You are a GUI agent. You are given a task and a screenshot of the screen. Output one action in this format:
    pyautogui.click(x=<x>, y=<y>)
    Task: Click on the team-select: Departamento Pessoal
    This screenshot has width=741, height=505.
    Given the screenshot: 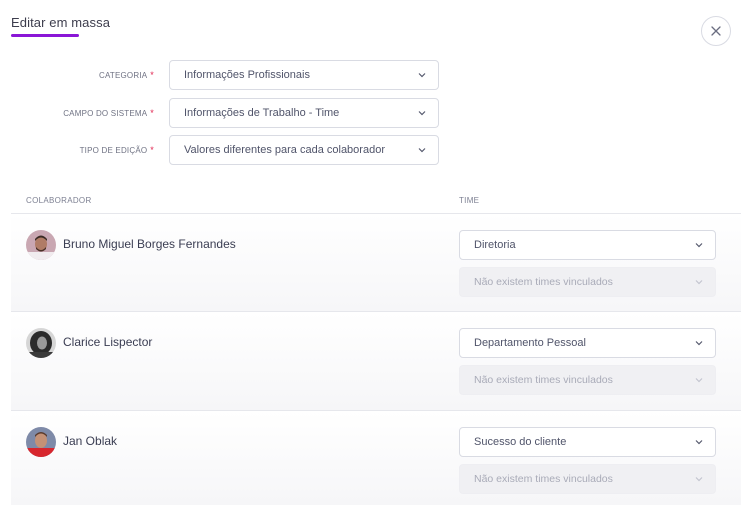 What is the action you would take?
    pyautogui.click(x=587, y=343)
    